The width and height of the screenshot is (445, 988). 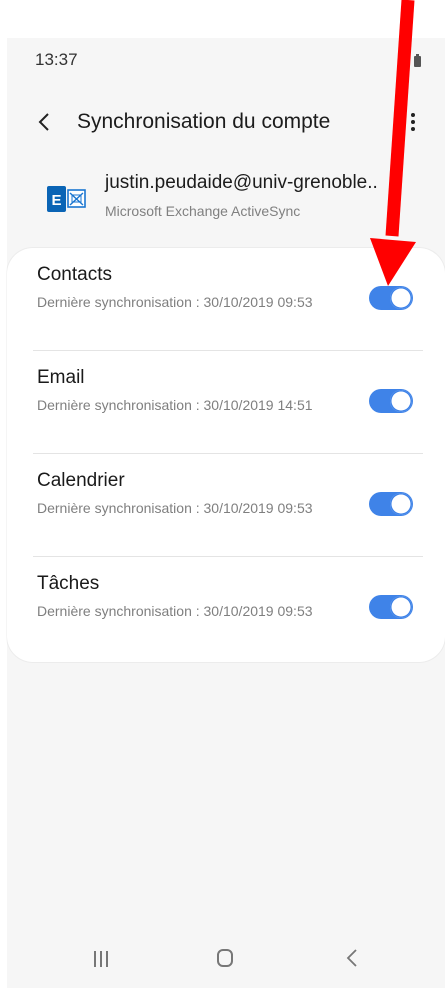 What do you see at coordinates (204, 121) in the screenshot?
I see `page-title: Synchronisation du compte` at bounding box center [204, 121].